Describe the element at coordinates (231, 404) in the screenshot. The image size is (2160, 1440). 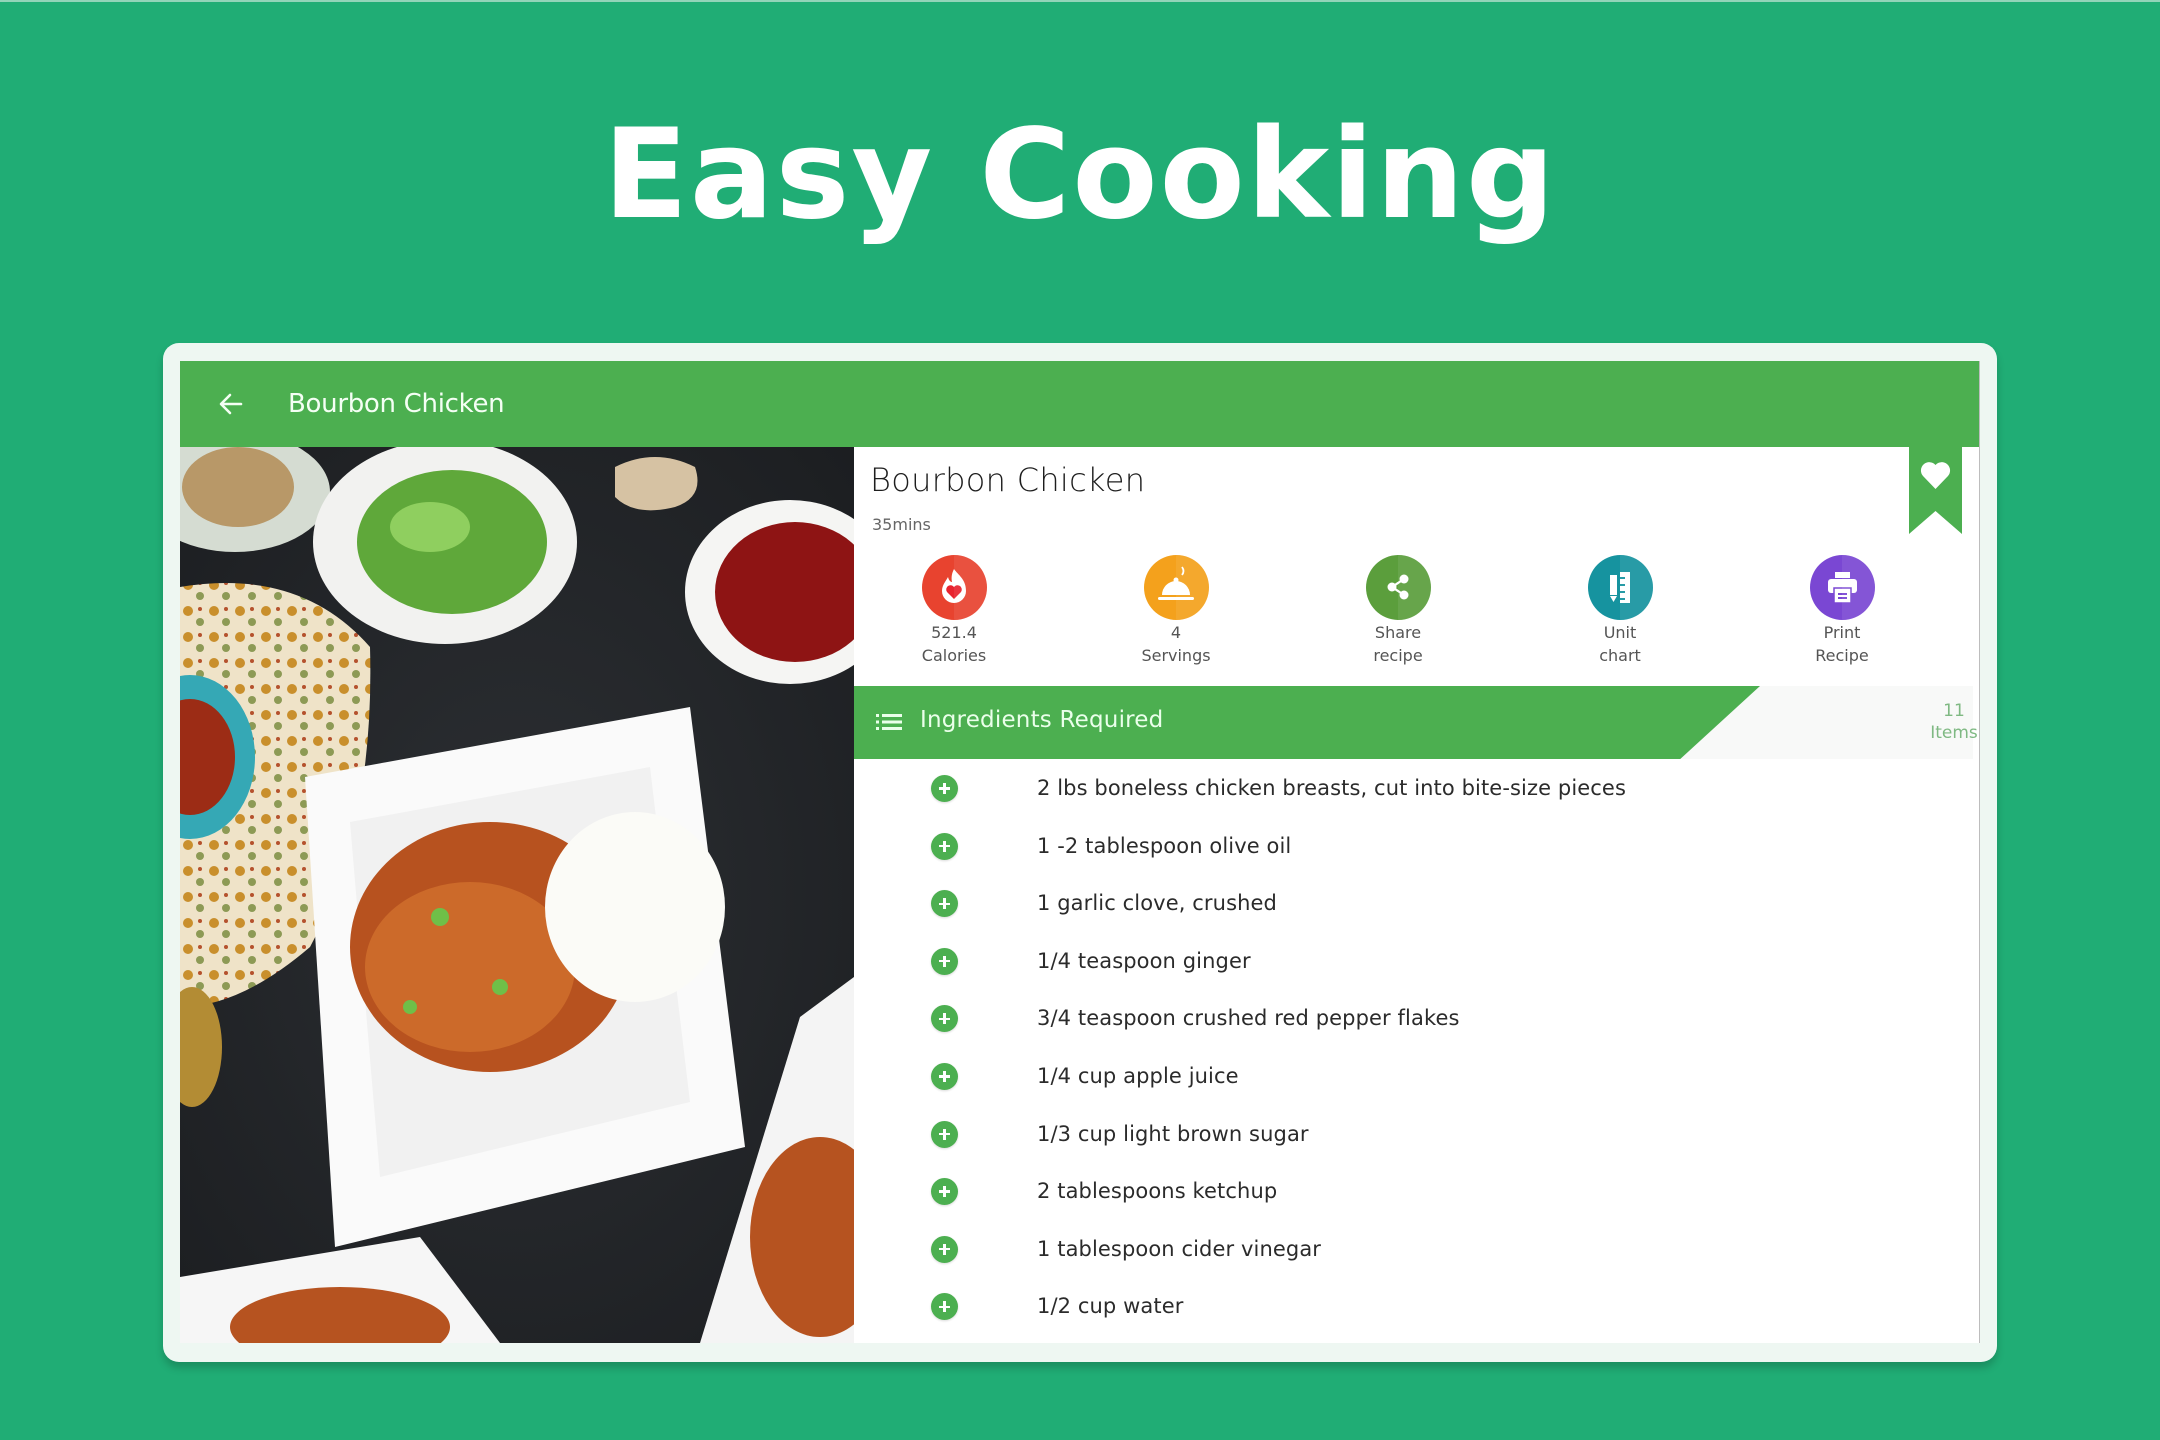
I see `arrow-left-icon` at that location.